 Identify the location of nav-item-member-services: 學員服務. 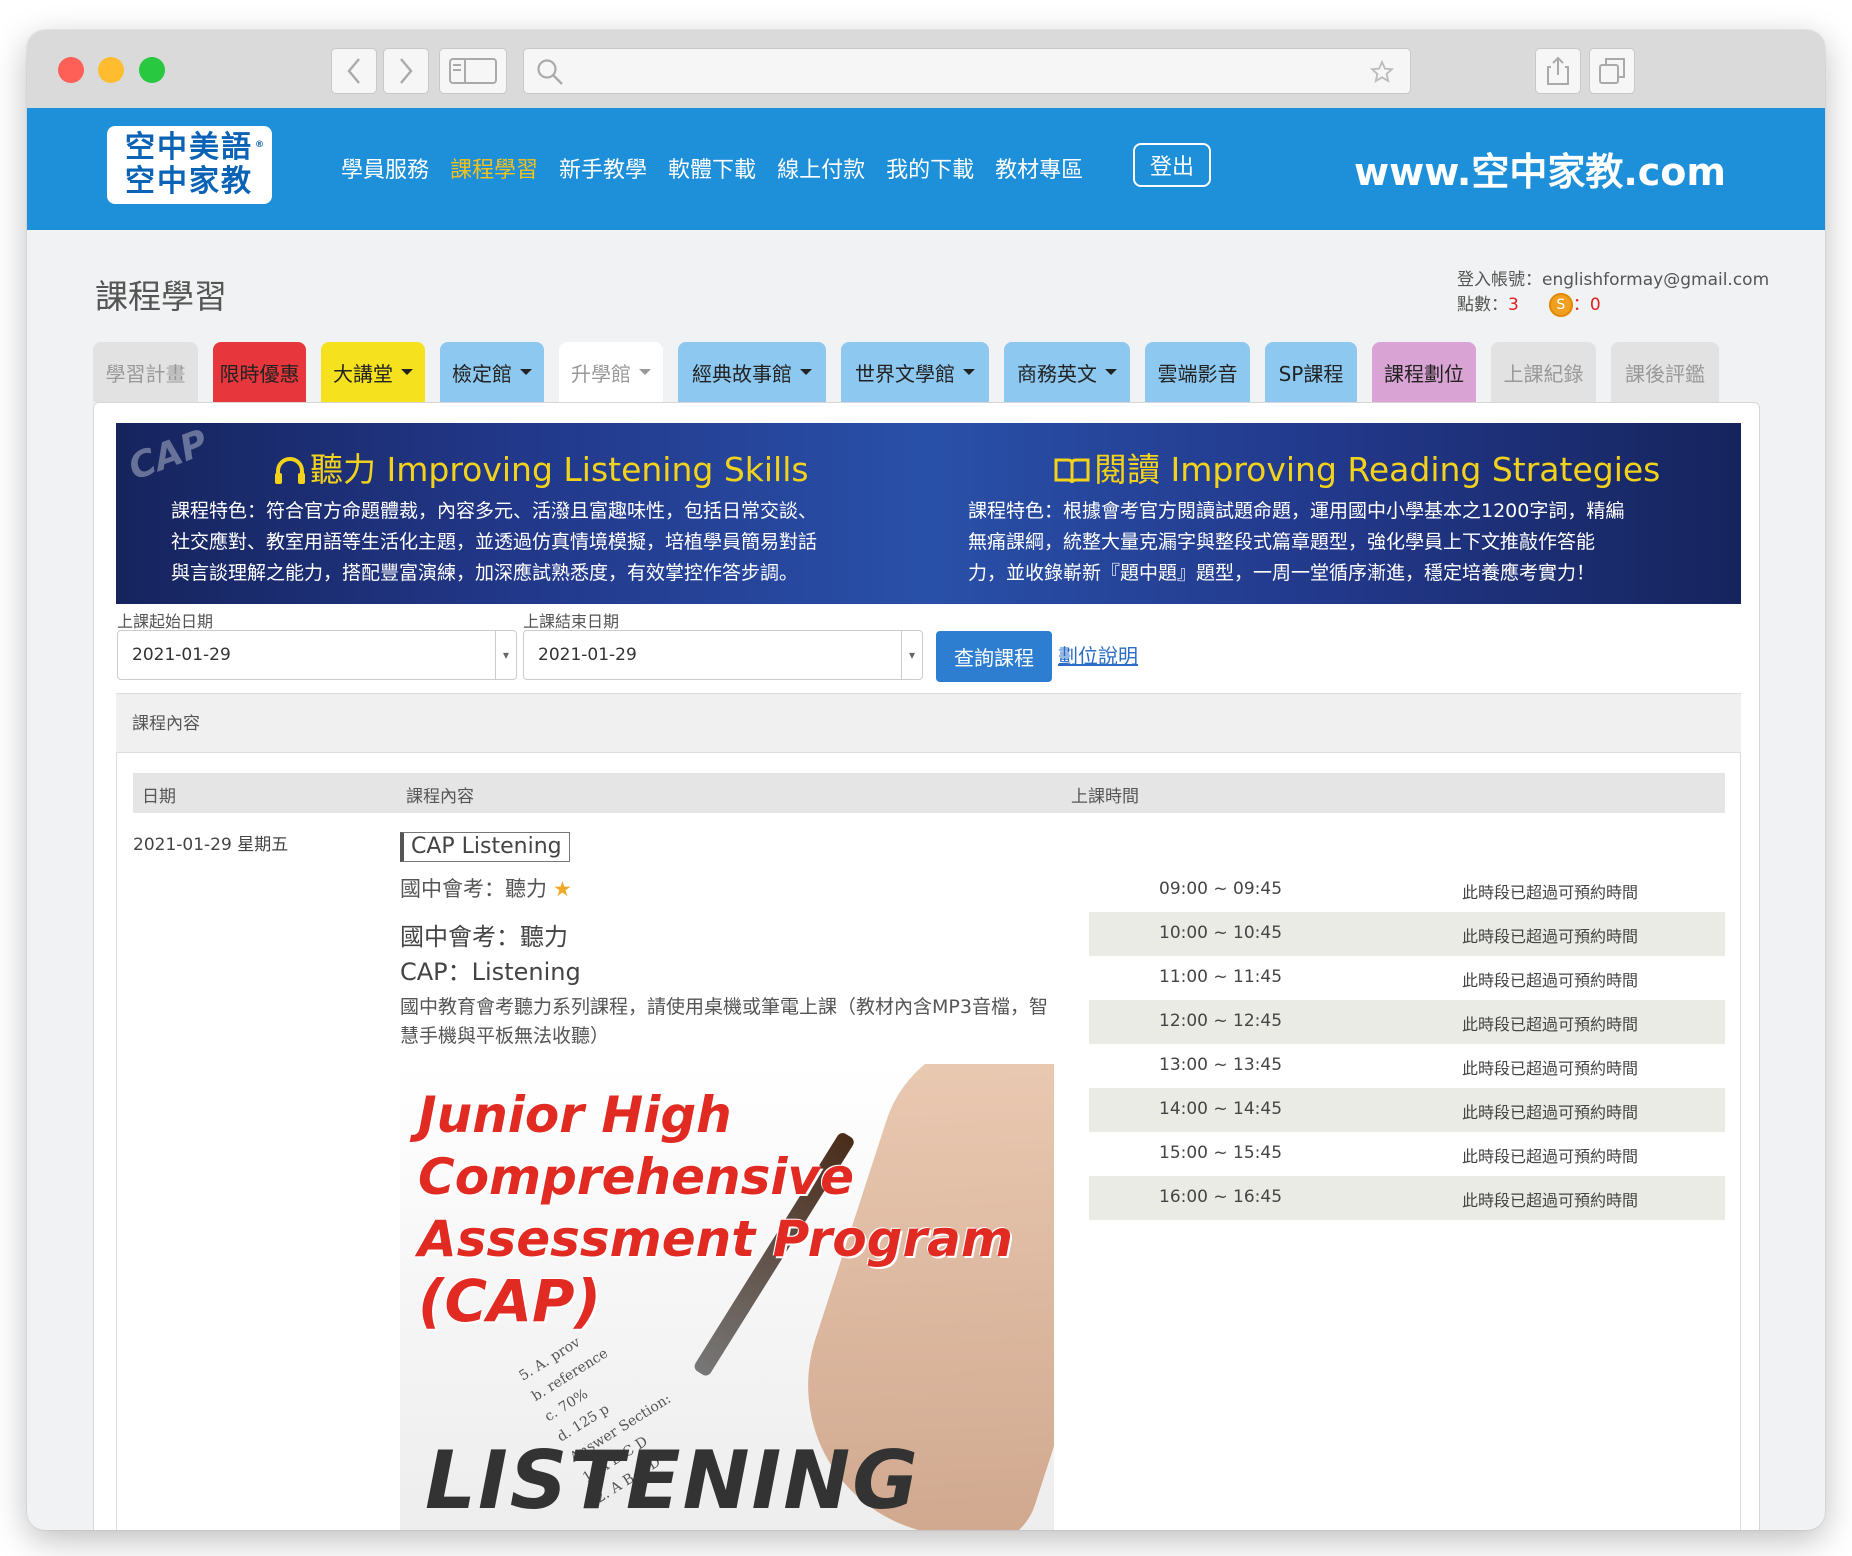
(385, 168).